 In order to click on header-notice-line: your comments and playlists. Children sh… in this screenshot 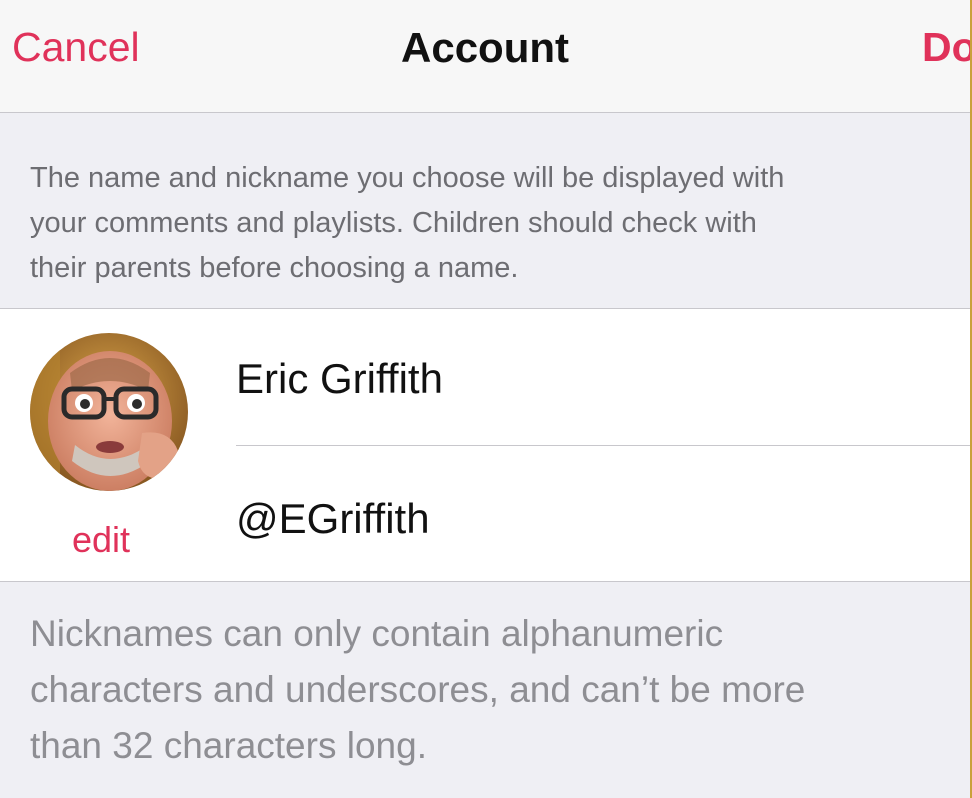, I will do `click(393, 223)`.